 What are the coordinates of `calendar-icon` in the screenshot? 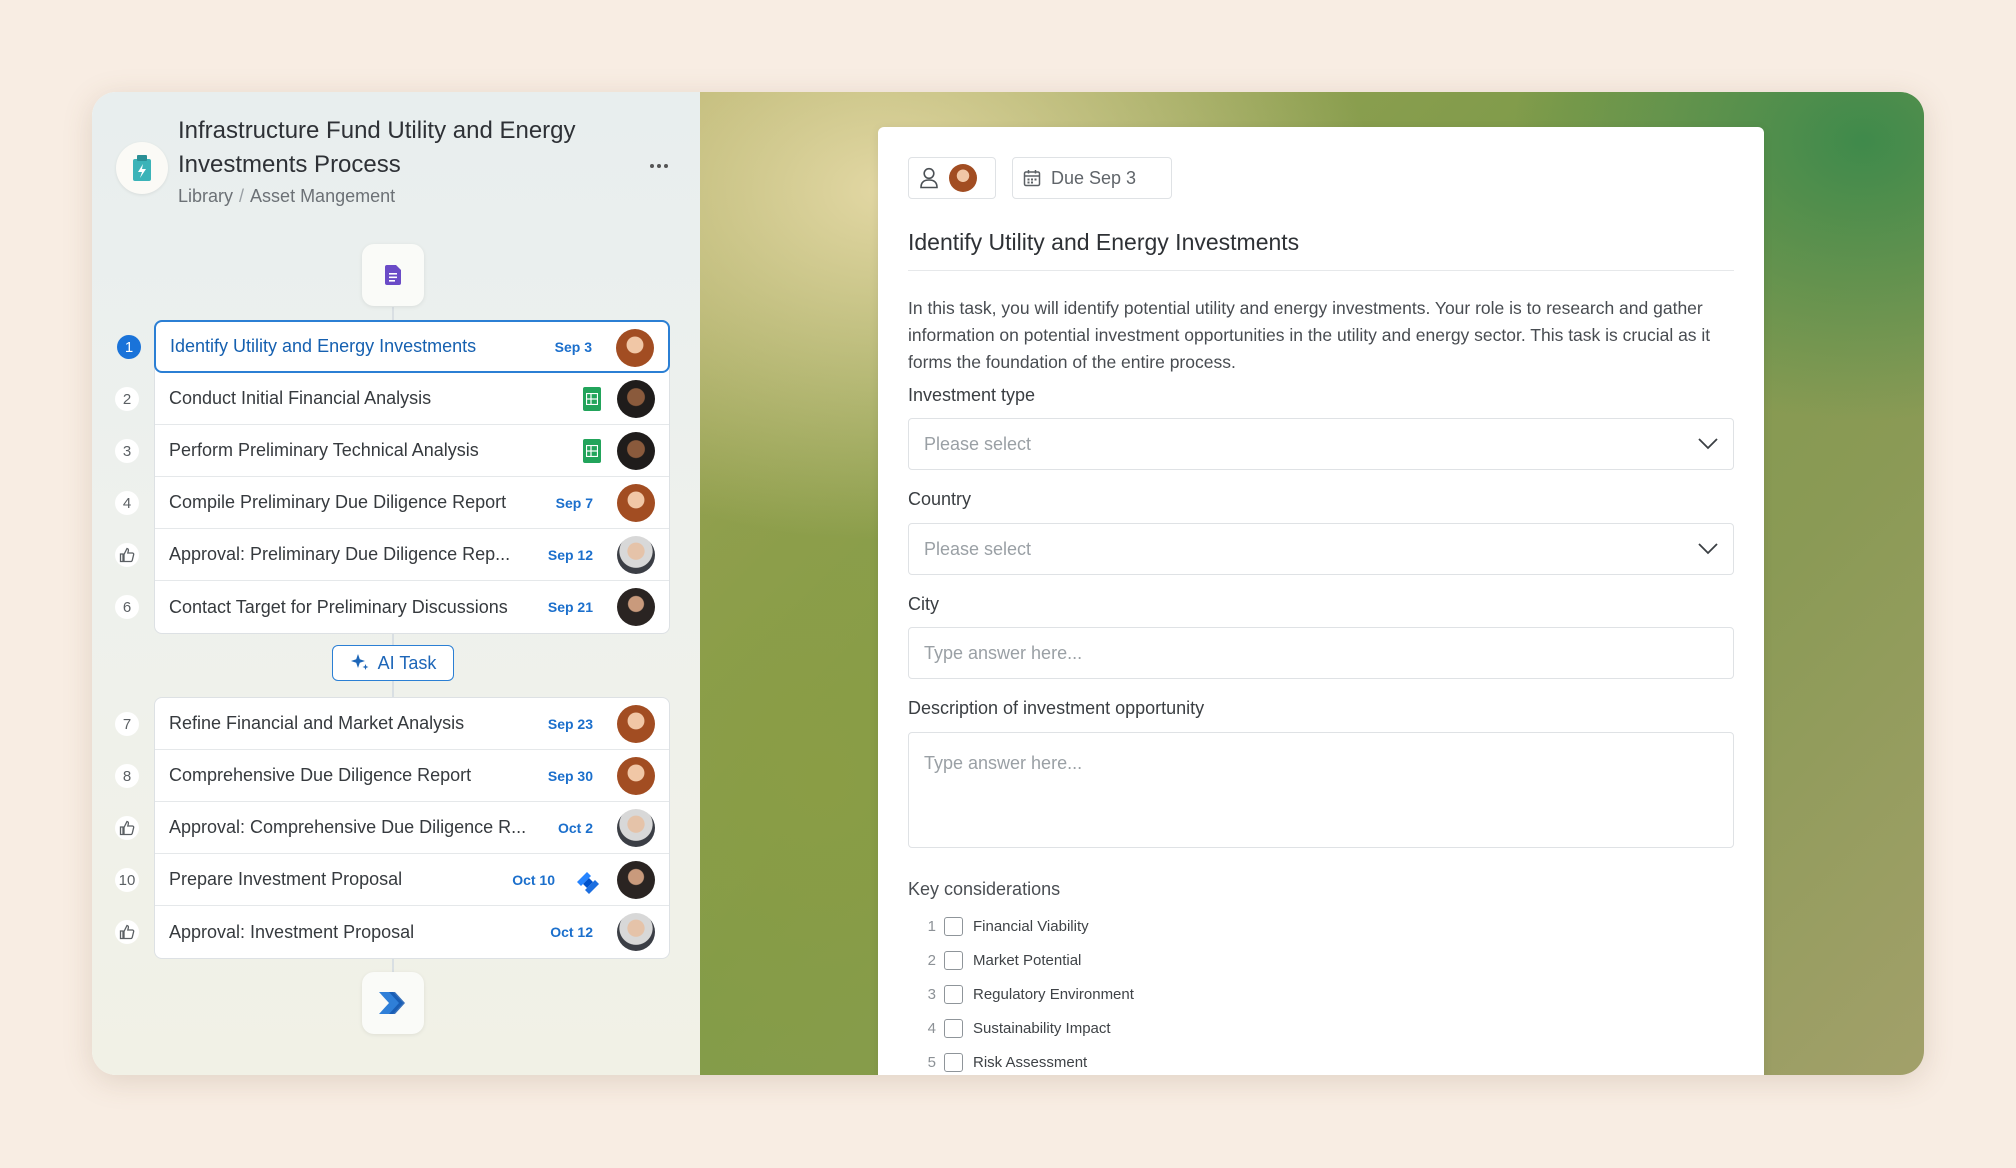 It's located at (1032, 178).